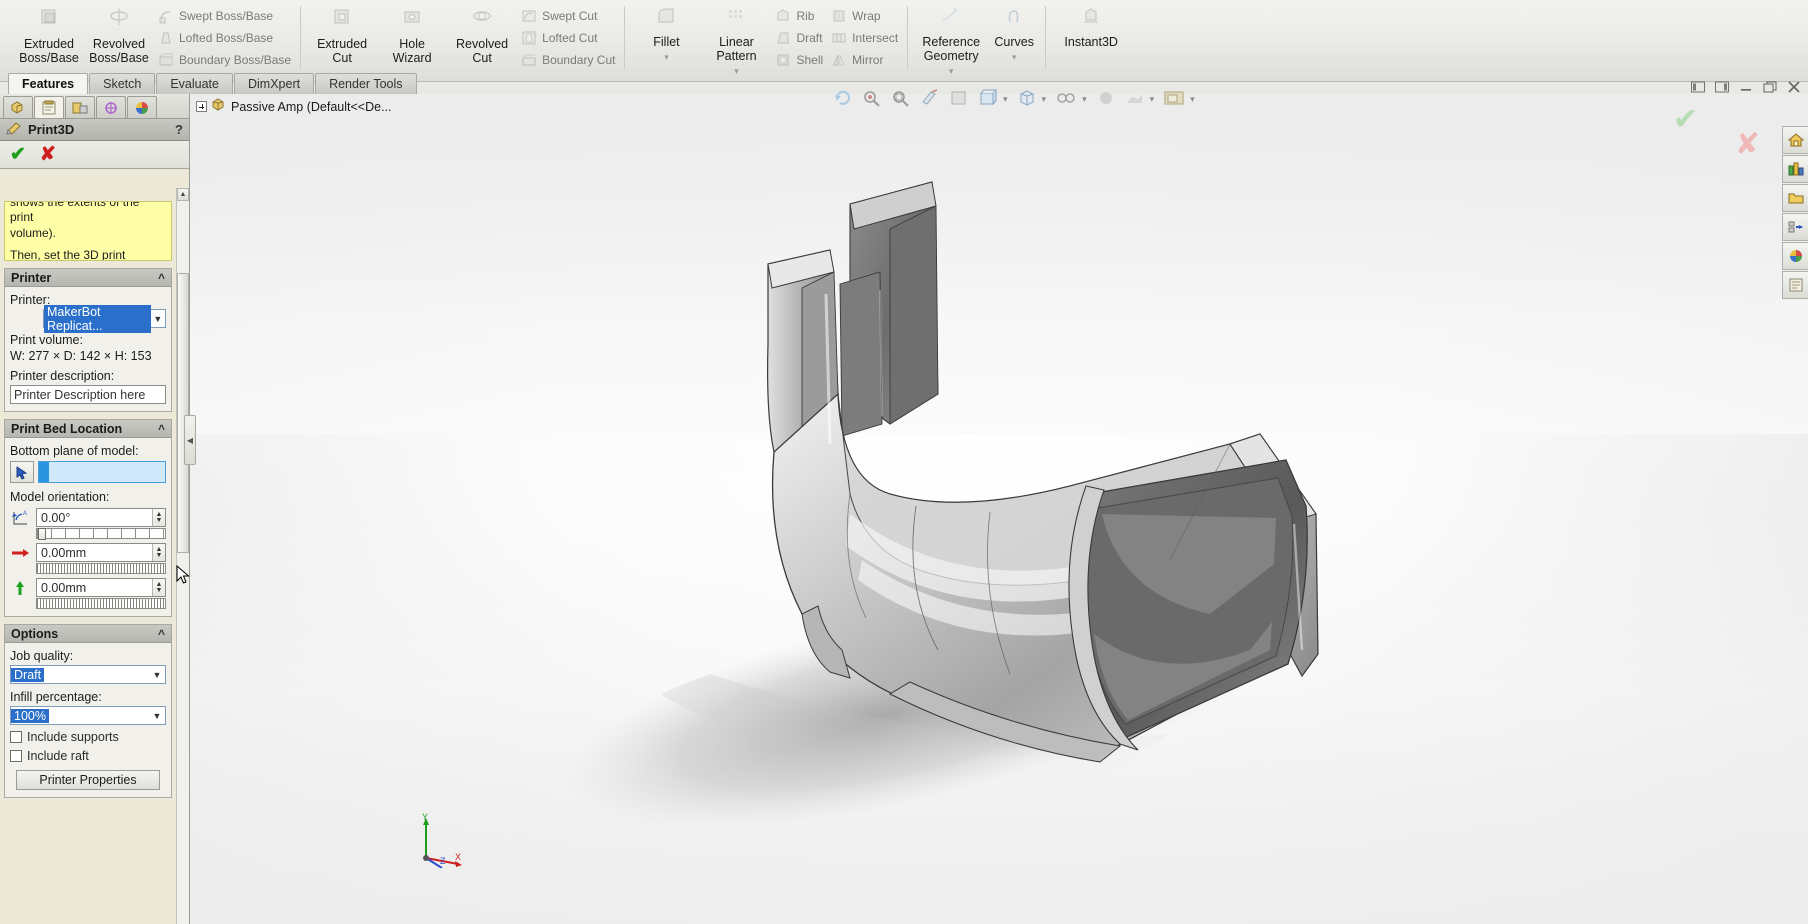 This screenshot has height=924, width=1808. Describe the element at coordinates (1014, 57) in the screenshot. I see `curves-dropdown-caret: ▾` at that location.